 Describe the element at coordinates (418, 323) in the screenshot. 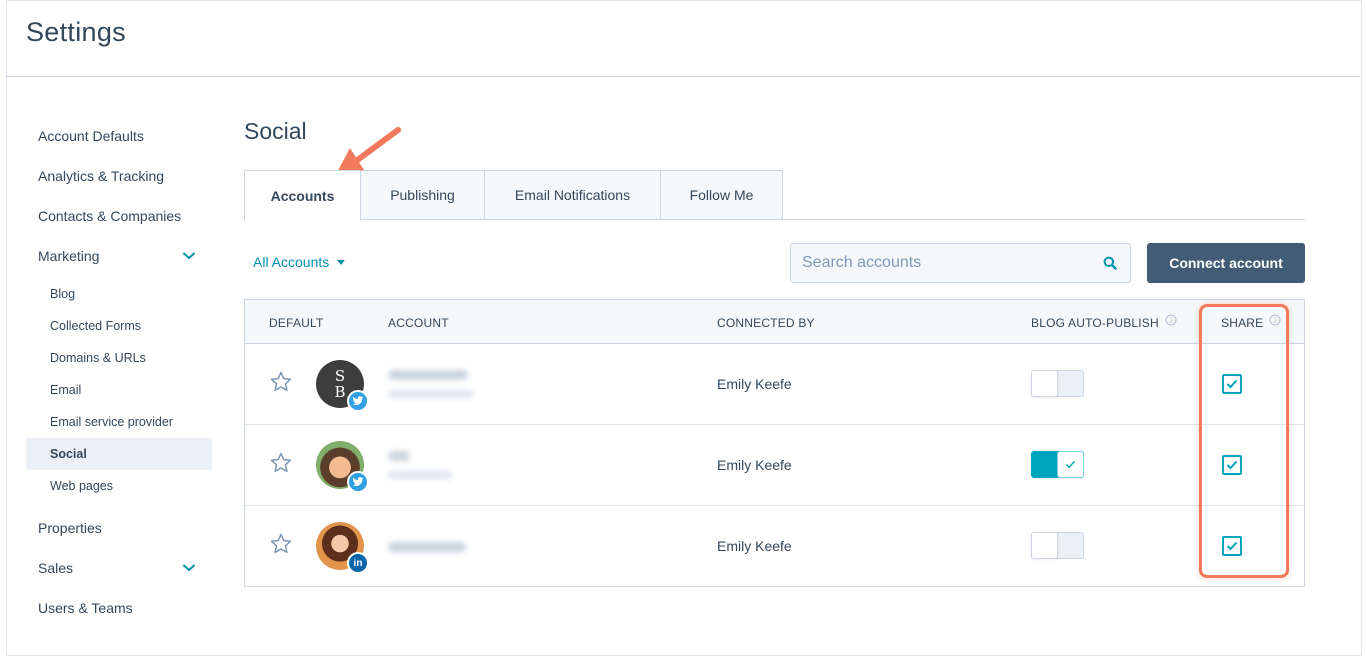

I see `header-account: ACCOUNT` at that location.